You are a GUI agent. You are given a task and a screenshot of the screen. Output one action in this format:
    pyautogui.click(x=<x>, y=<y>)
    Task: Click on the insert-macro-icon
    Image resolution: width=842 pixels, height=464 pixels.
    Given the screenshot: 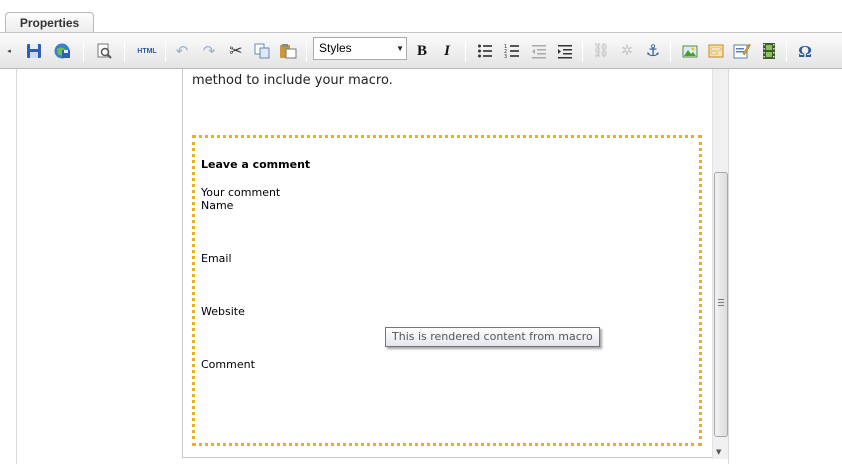 What is the action you would take?
    pyautogui.click(x=742, y=51)
    